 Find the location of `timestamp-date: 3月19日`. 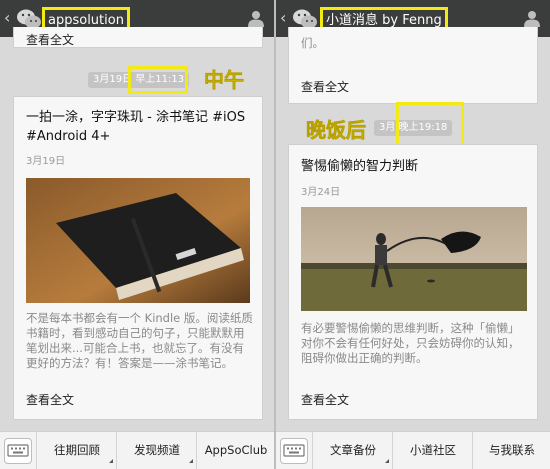

timestamp-date: 3月19日 is located at coordinates (113, 79).